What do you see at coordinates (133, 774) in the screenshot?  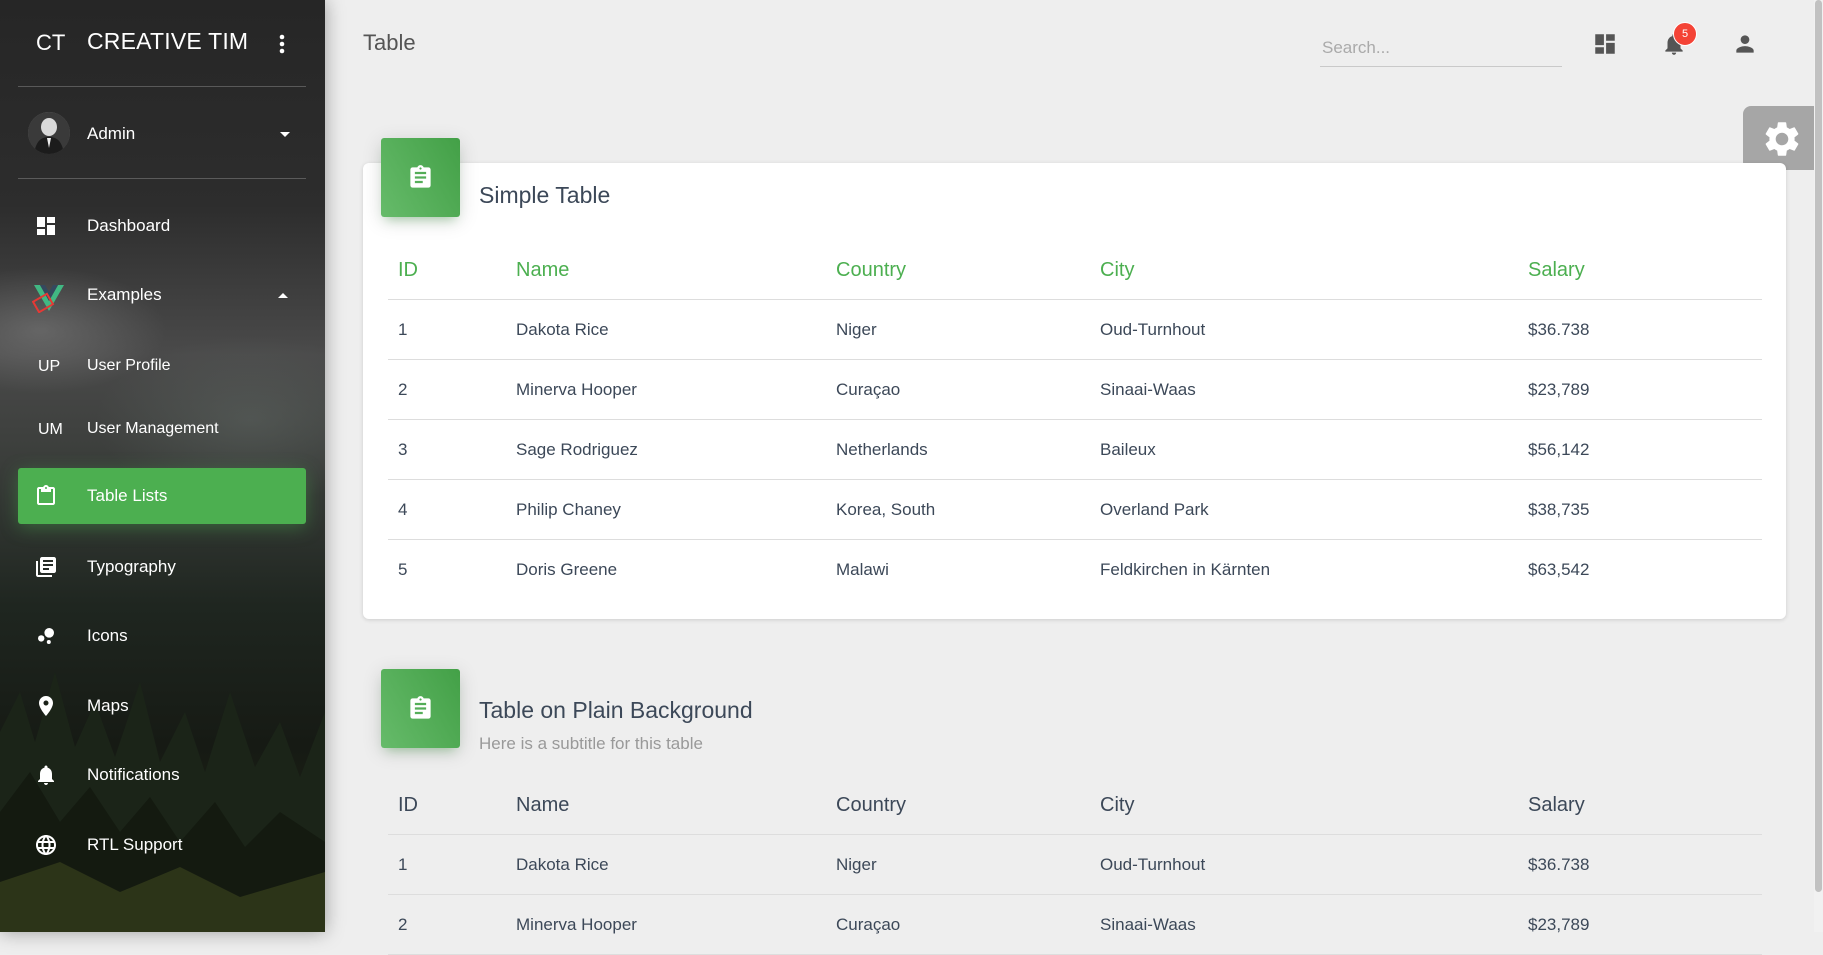 I see `sidebar-item-label: Notifications` at bounding box center [133, 774].